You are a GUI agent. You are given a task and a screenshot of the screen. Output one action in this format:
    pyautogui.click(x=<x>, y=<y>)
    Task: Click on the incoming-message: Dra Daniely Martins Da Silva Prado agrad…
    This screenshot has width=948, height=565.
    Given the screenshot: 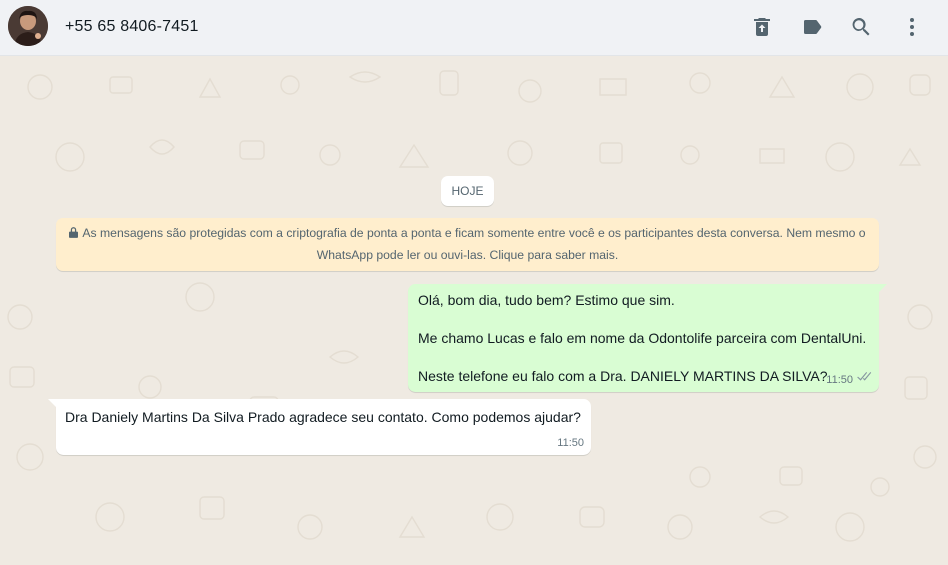 What is the action you would take?
    pyautogui.click(x=319, y=427)
    